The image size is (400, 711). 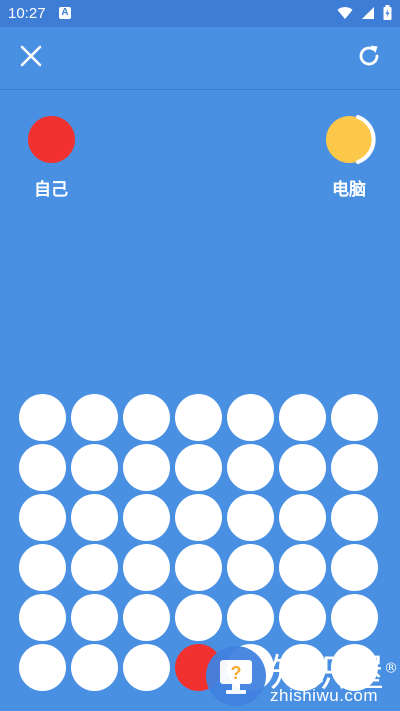 What do you see at coordinates (365, 139) in the screenshot?
I see `turn-indicator-ring` at bounding box center [365, 139].